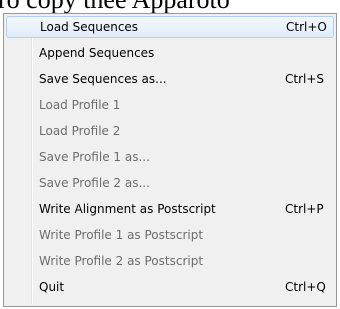 The height and width of the screenshot is (309, 340). Describe the element at coordinates (170, 105) in the screenshot. I see `menu-item-load-profile-1: Load Profile 1` at that location.